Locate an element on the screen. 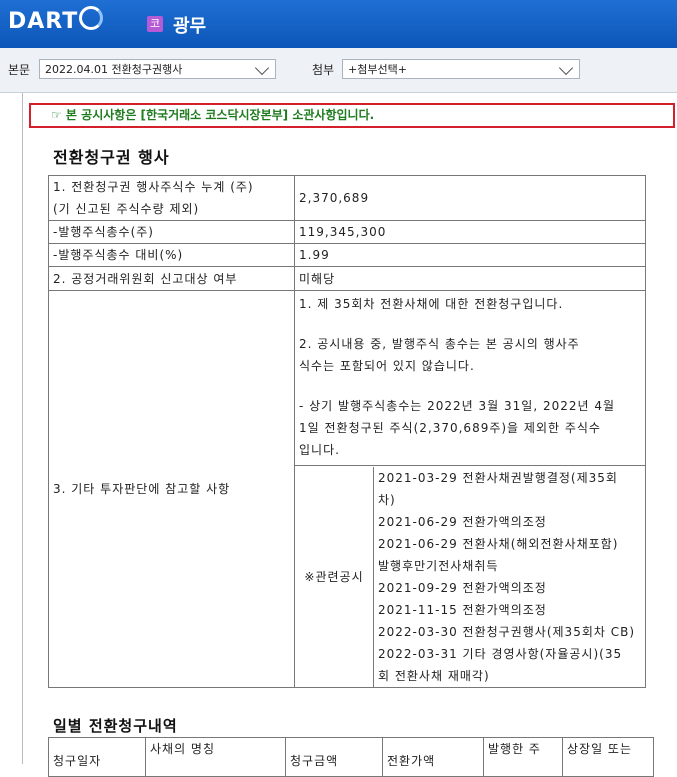 The image size is (677, 777). viewer-left-border is located at coordinates (22, 428).